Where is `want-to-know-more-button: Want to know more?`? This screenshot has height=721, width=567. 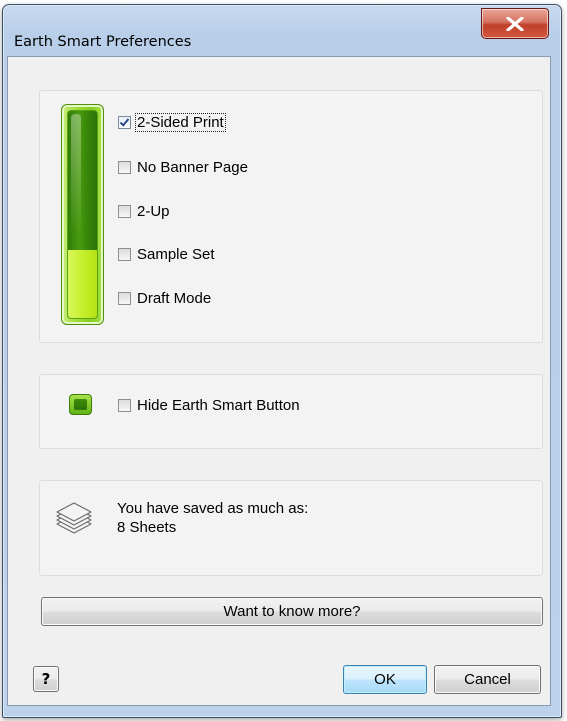
want-to-know-more-button: Want to know more? is located at coordinates (292, 611).